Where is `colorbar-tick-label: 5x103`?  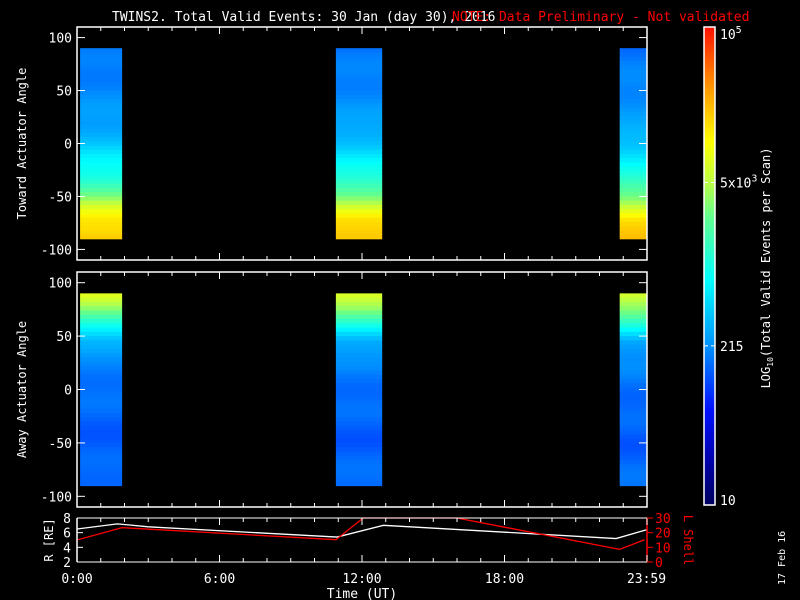 colorbar-tick-label: 5x103 is located at coordinates (738, 182).